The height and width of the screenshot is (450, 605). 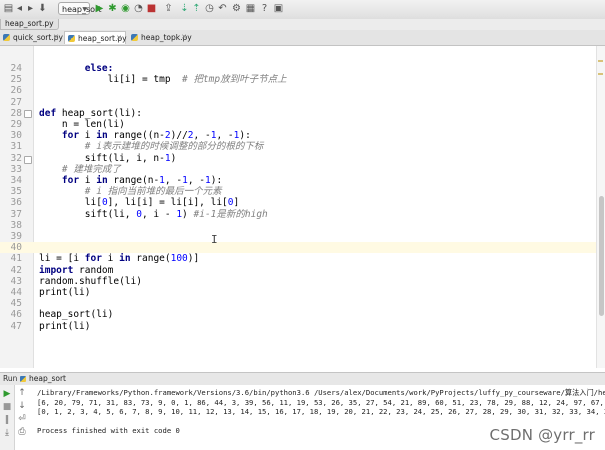 I want to click on code-line: 42 import random, so click(x=298, y=270).